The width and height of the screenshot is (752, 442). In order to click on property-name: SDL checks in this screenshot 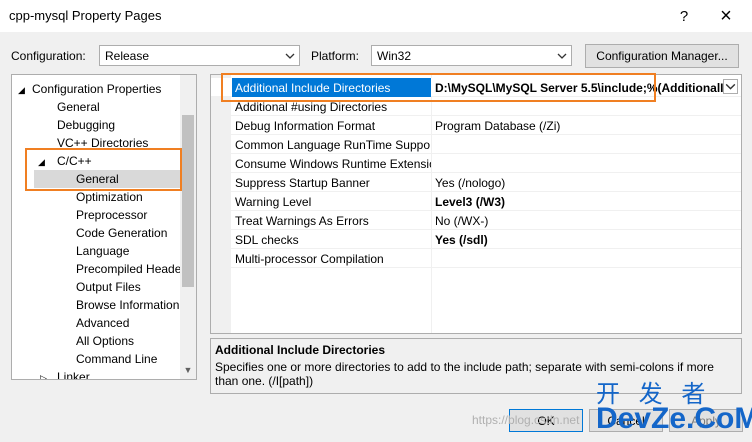, I will do `click(267, 240)`.